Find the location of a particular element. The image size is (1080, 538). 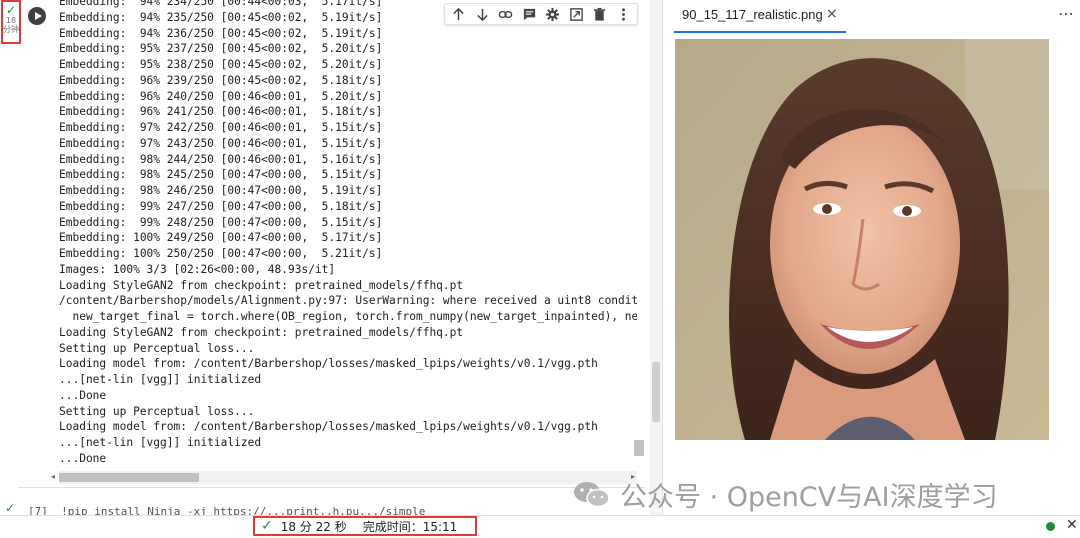

mirror-cell-icon is located at coordinates (576, 14).